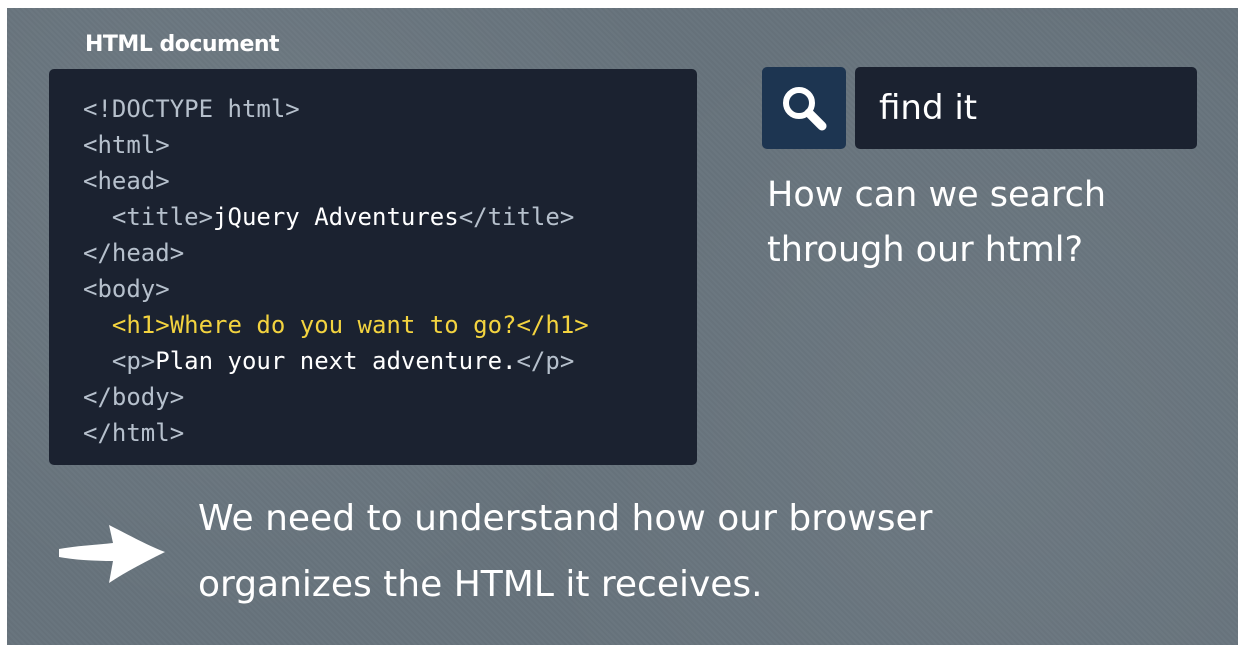 The image size is (1244, 650). Describe the element at coordinates (1026, 108) in the screenshot. I see `search-input: find it` at that location.